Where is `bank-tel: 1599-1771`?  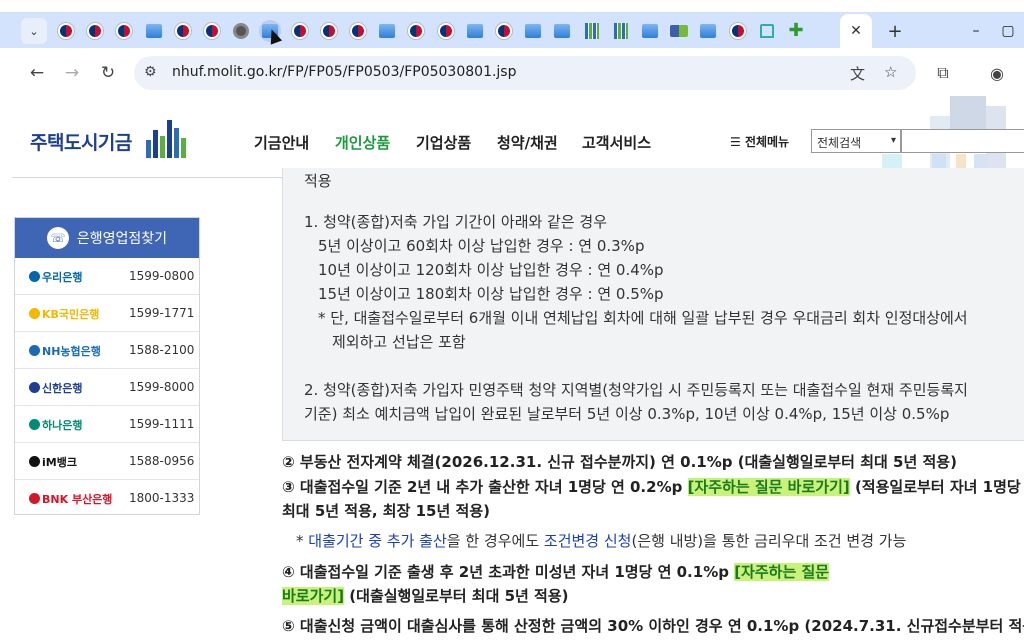 bank-tel: 1599-1771 is located at coordinates (162, 313).